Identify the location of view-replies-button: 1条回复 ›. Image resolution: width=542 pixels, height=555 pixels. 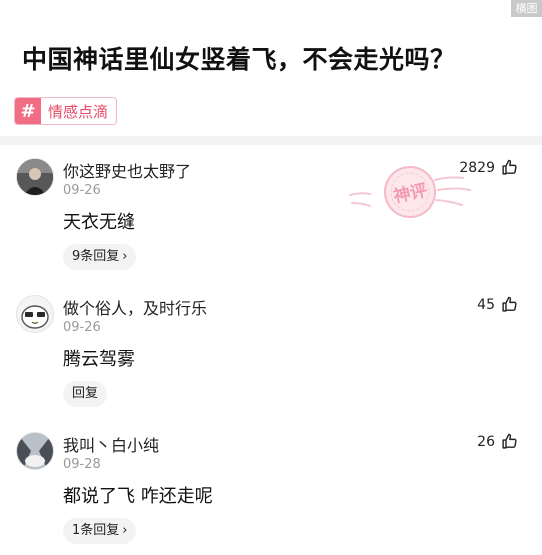
(100, 531).